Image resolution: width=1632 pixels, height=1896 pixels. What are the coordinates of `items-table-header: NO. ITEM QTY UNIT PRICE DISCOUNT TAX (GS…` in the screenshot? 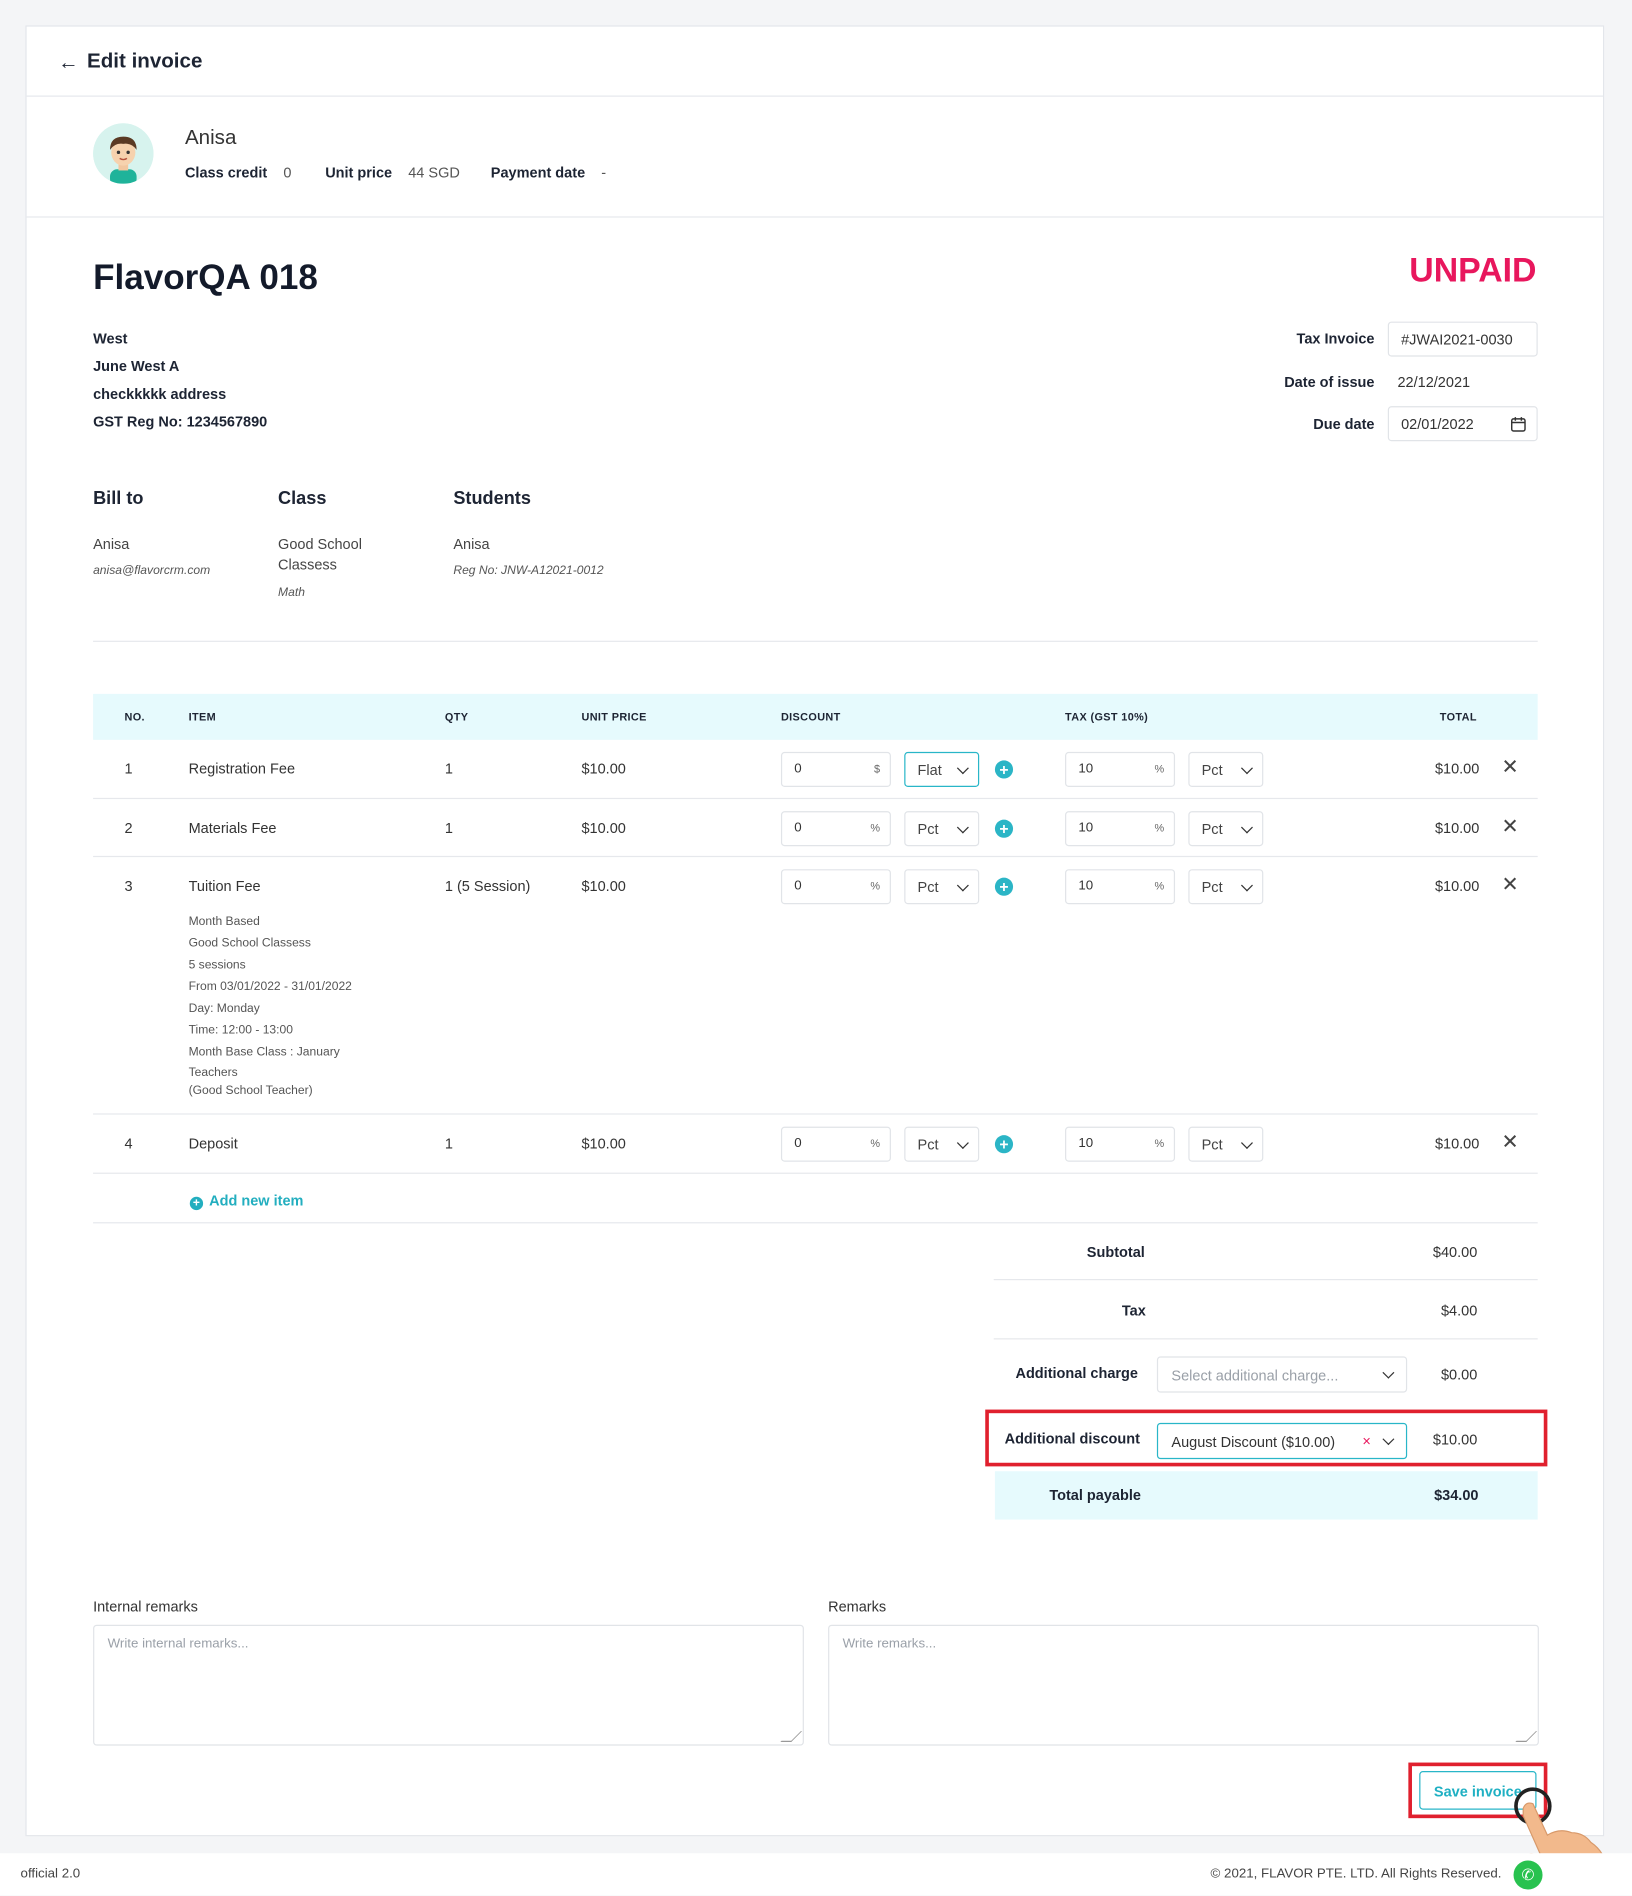 It's located at (815, 716).